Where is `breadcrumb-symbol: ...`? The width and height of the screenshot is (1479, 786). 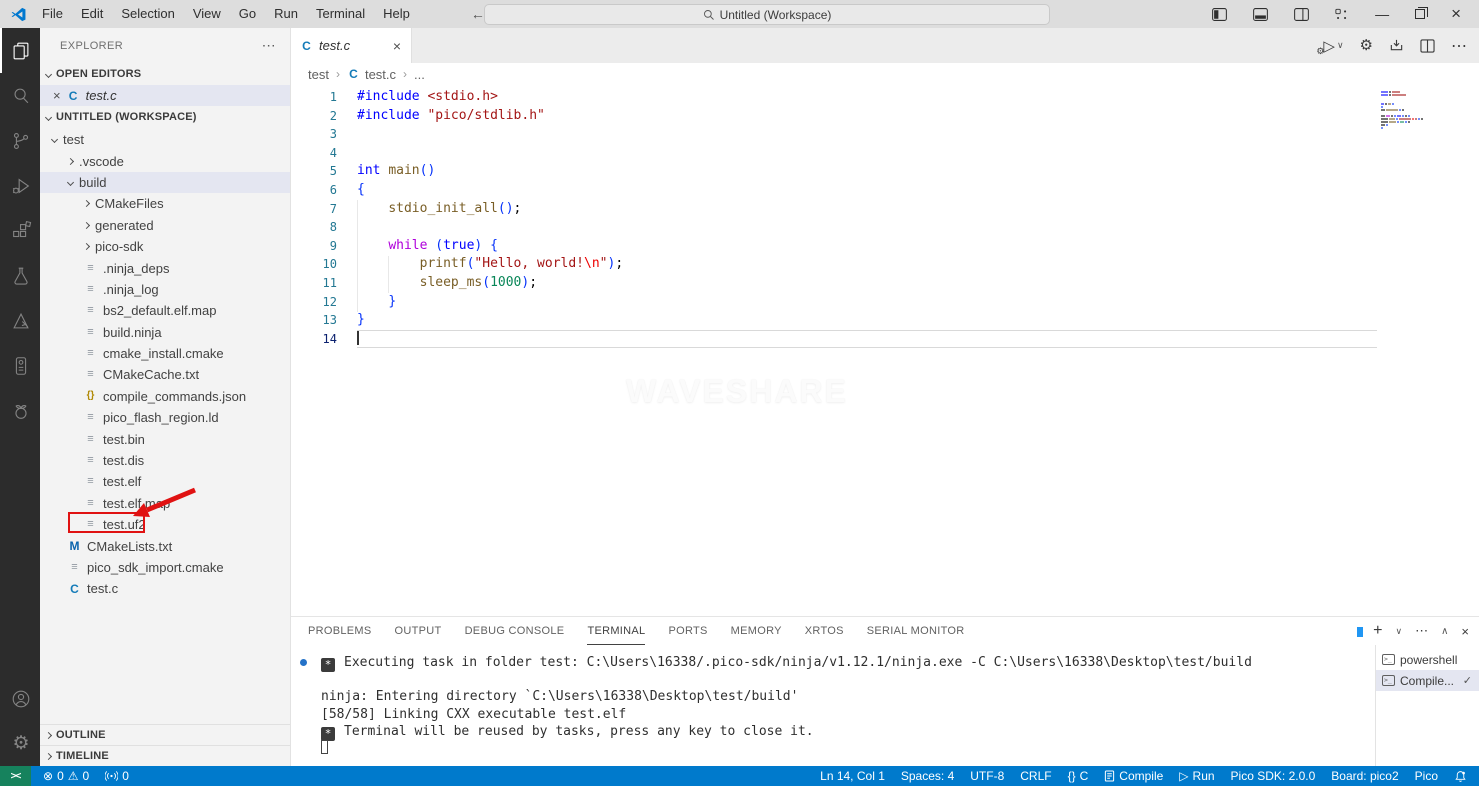
breadcrumb-symbol: ... is located at coordinates (419, 74).